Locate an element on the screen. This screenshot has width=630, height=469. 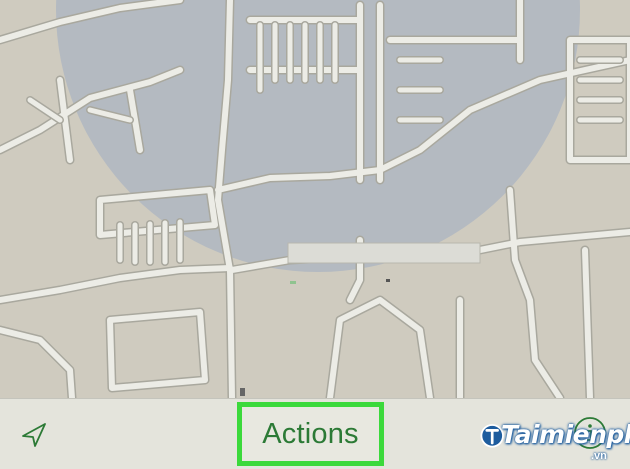
actions-button: Actions is located at coordinates (310, 434).